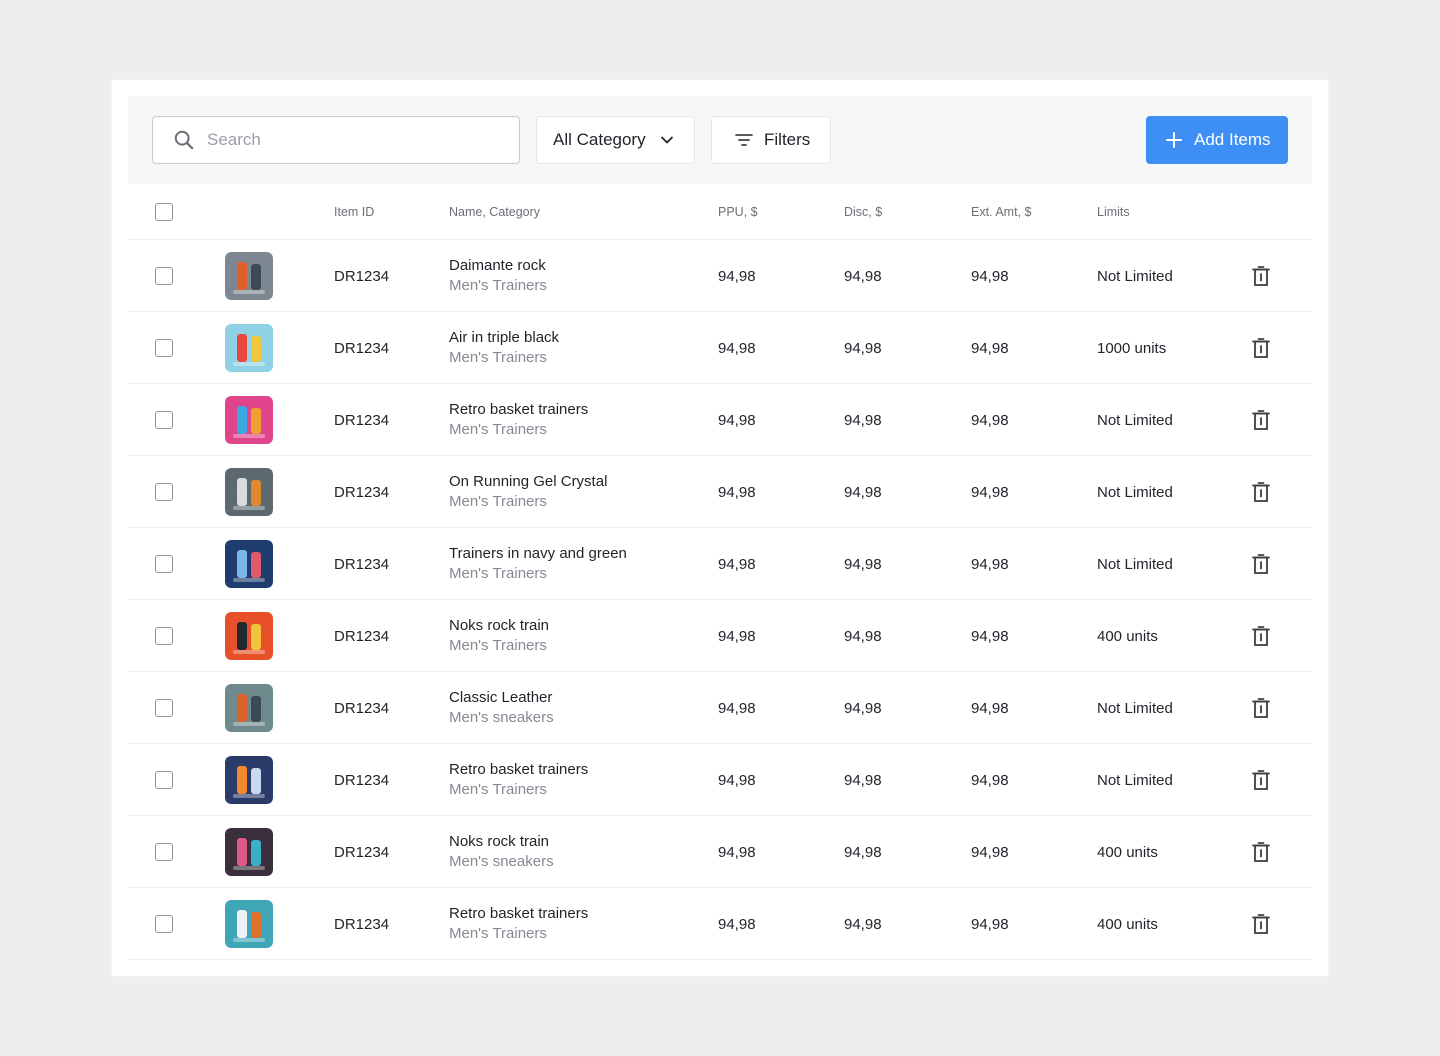 Image resolution: width=1440 pixels, height=1056 pixels. I want to click on name-category-cell: Air in triple black Men's Trainers, so click(504, 348).